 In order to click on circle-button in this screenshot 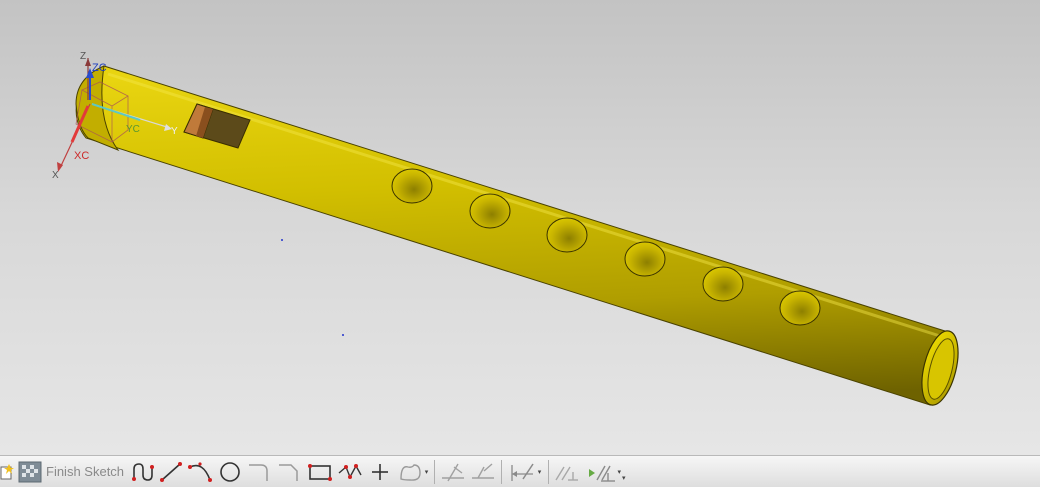, I will do `click(230, 472)`.